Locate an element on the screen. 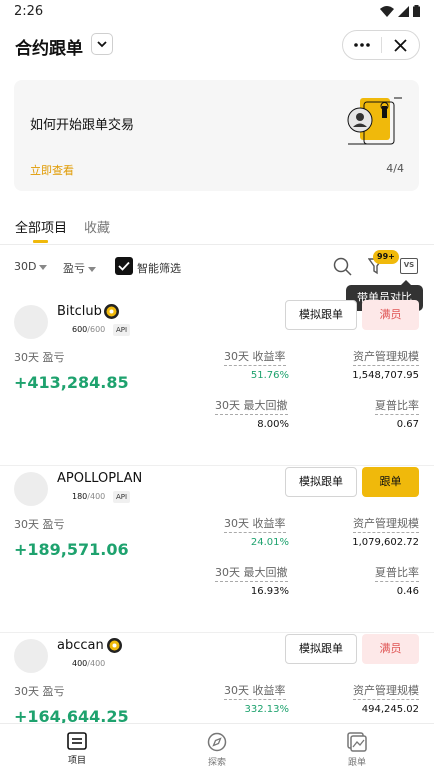 This screenshot has height=773, width=434. filter-bar: 30D 盈亏 智能筛选 99+ VS is located at coordinates (217, 264).